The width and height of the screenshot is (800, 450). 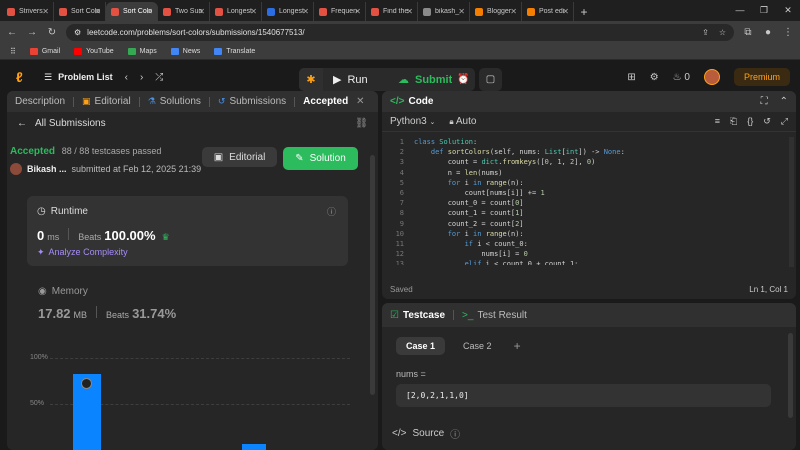 I want to click on testcase-scrollbar, so click(x=790, y=375).